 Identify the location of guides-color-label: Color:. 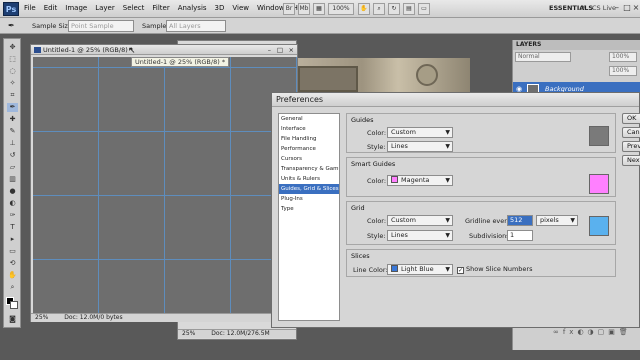
(377, 133).